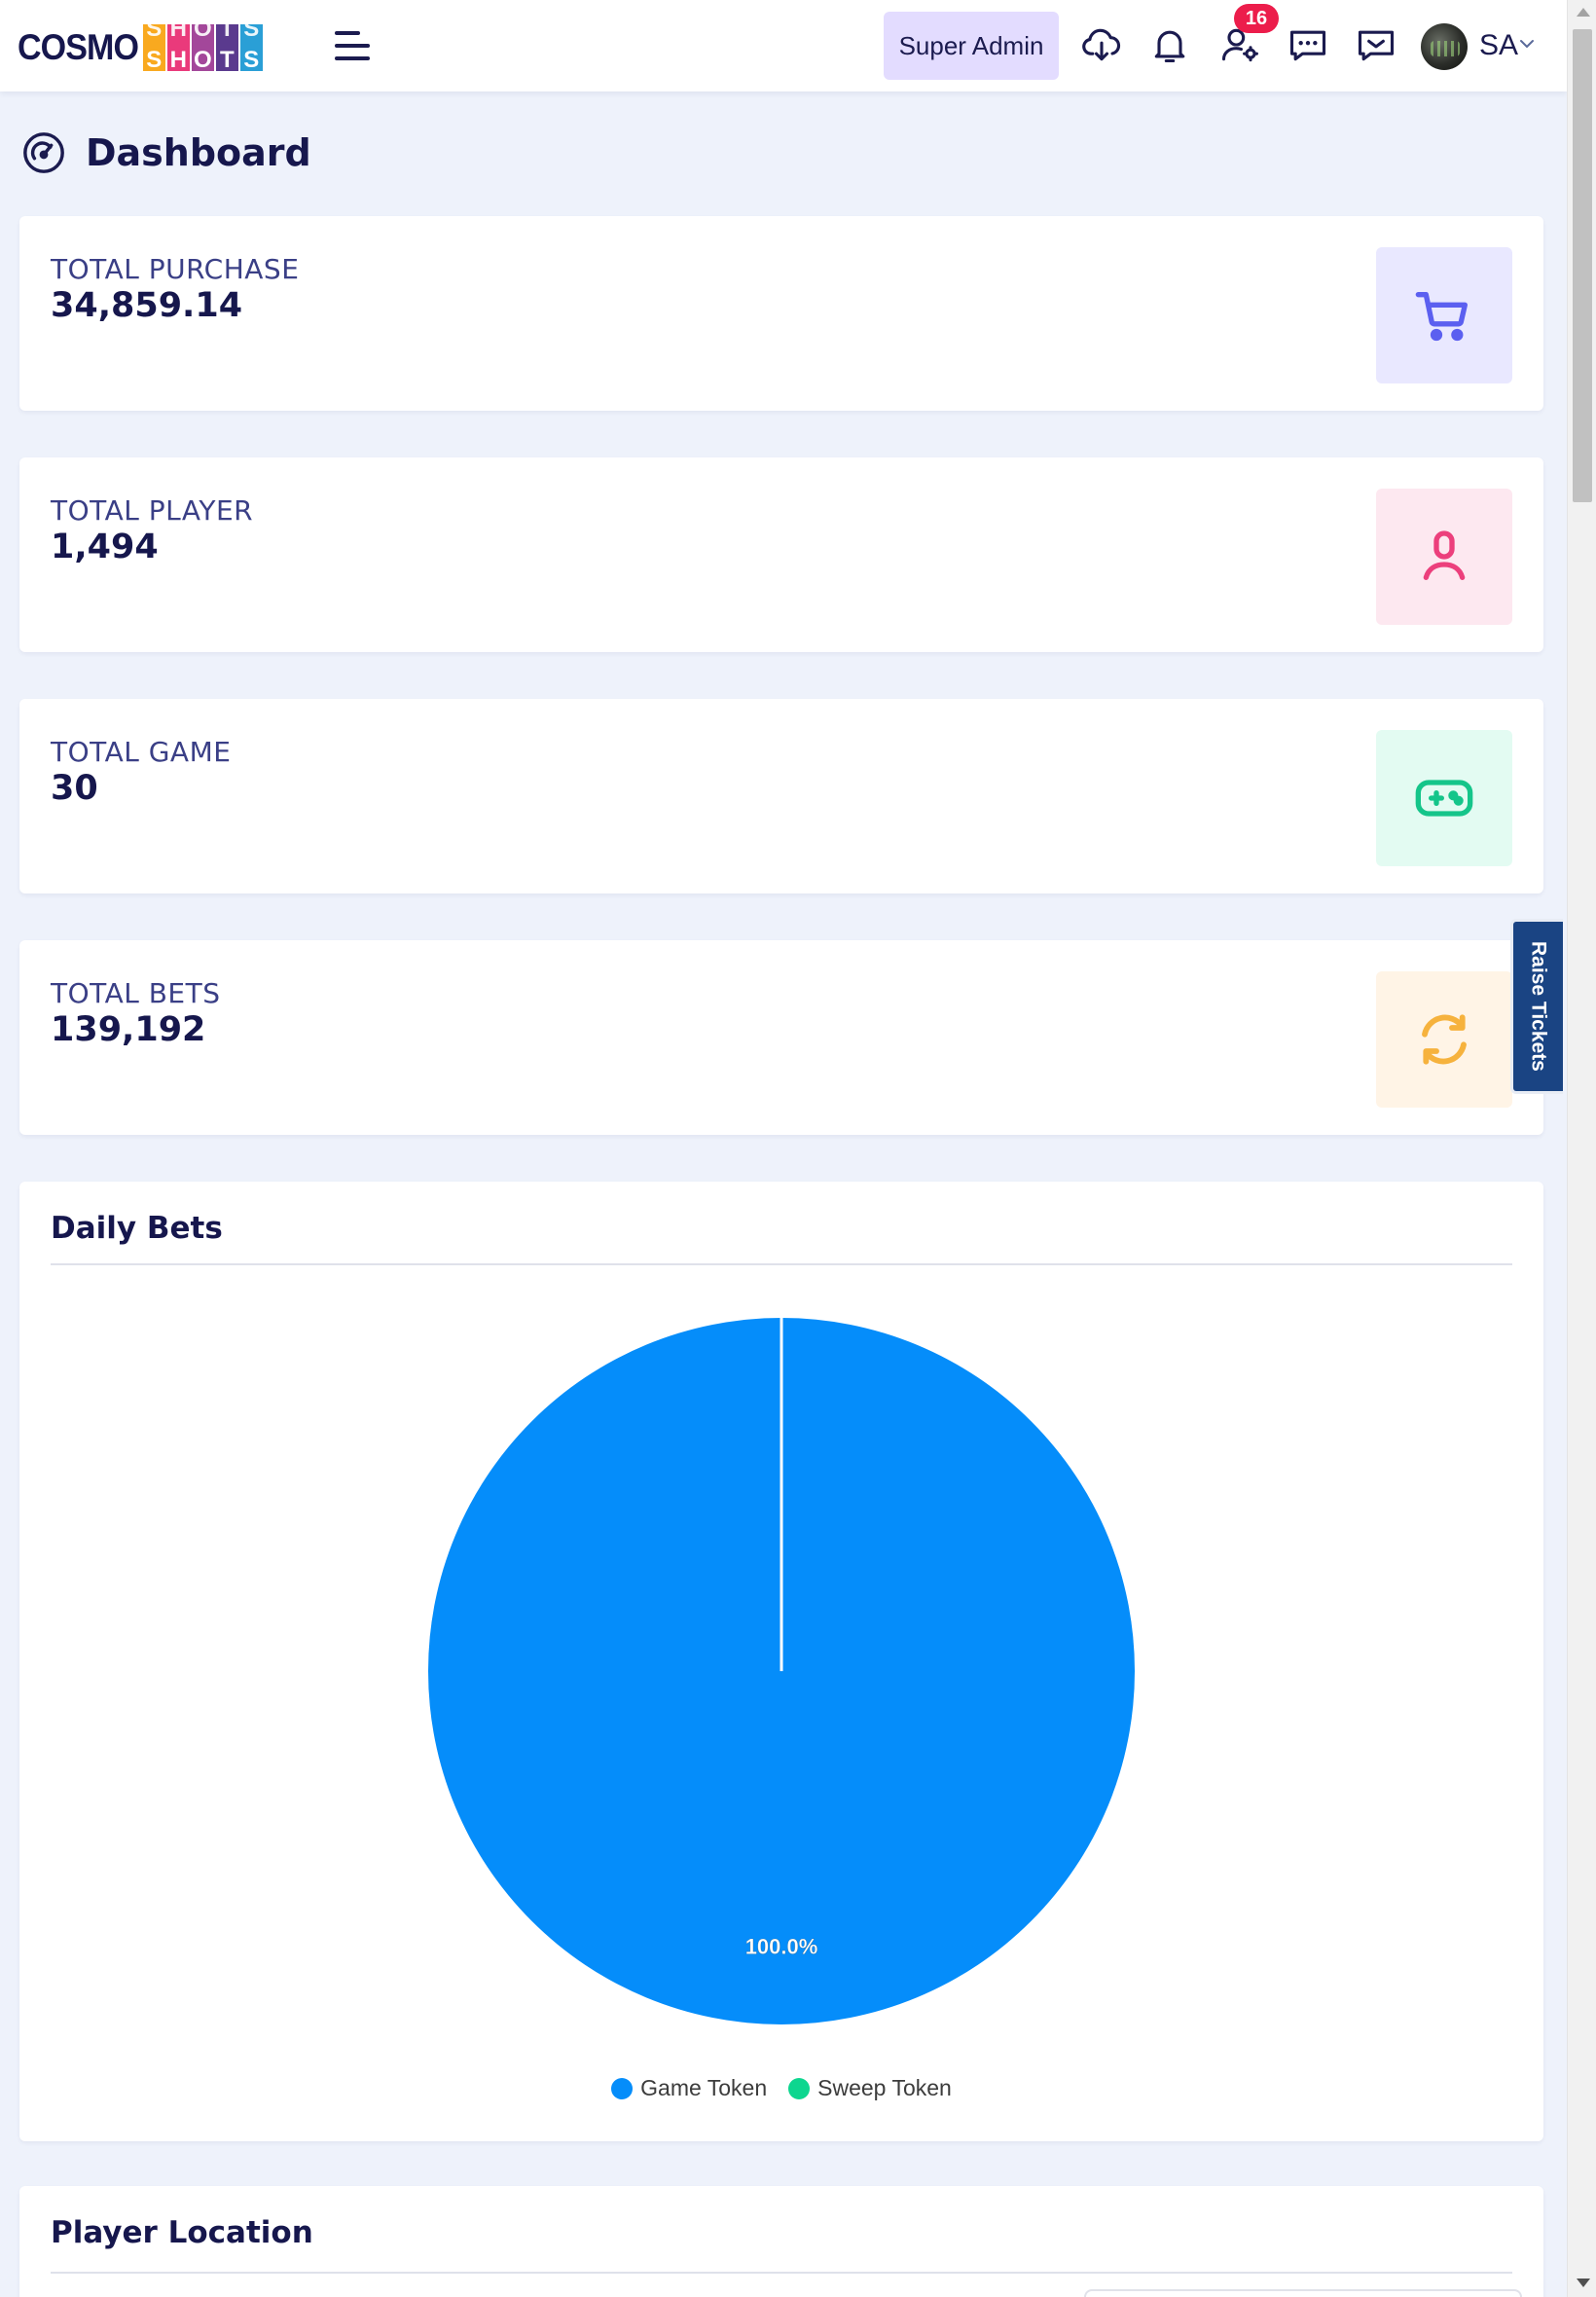  Describe the element at coordinates (781, 313) in the screenshot. I see `stat-card-total-purchase: TOTAL PURCHASE 34,859.14` at that location.